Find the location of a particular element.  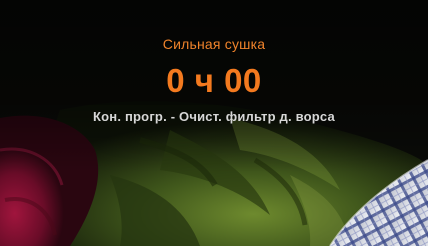

program-name-label: Сильная сушка is located at coordinates (214, 44).